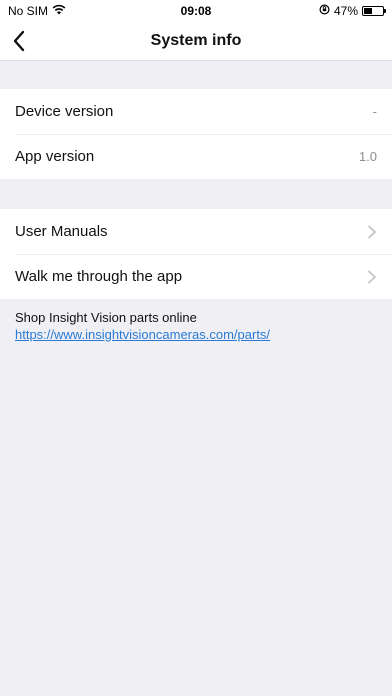 Image resolution: width=392 pixels, height=696 pixels. I want to click on app-version-label: App version, so click(55, 156).